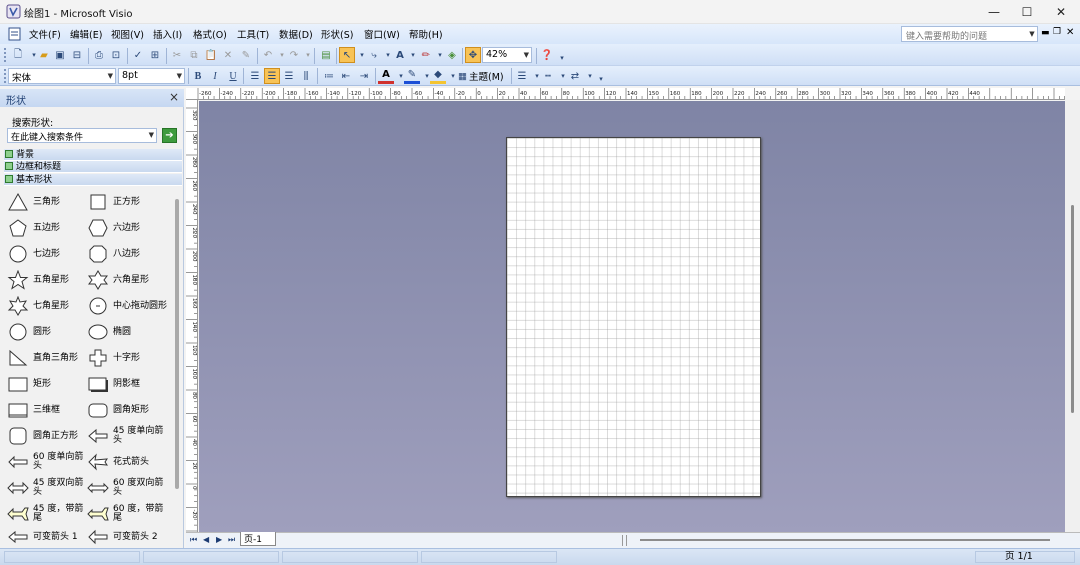  Describe the element at coordinates (386, 76) in the screenshot. I see `font-color-icon: A` at that location.